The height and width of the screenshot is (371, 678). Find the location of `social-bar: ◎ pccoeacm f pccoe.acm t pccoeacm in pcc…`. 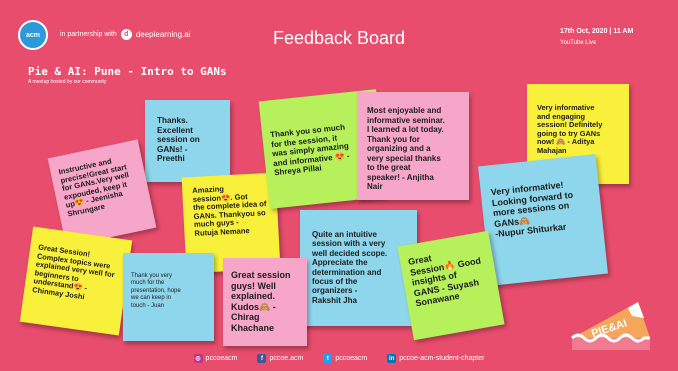

social-bar: ◎ pccoeacm f pccoe.acm t pccoeacm in pcc… is located at coordinates (339, 358).